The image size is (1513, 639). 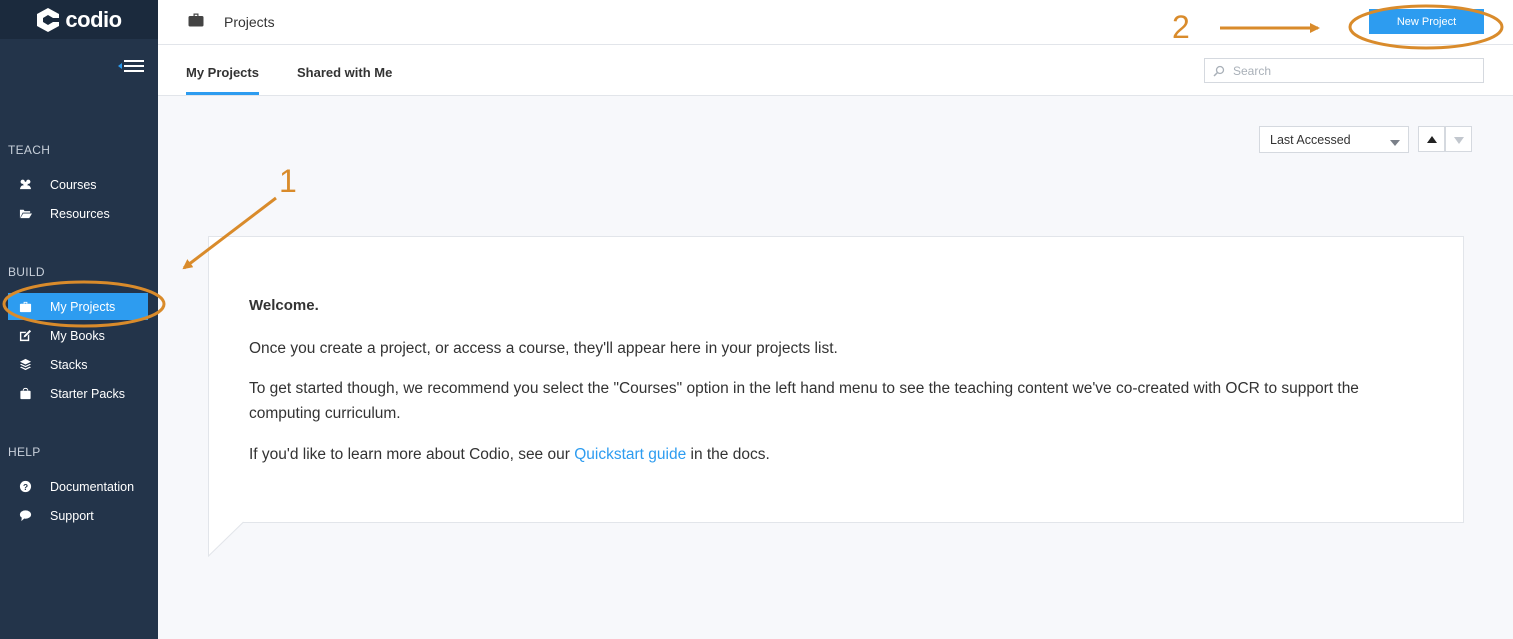 I want to click on annotation-label-2: 2, so click(x=1181, y=27).